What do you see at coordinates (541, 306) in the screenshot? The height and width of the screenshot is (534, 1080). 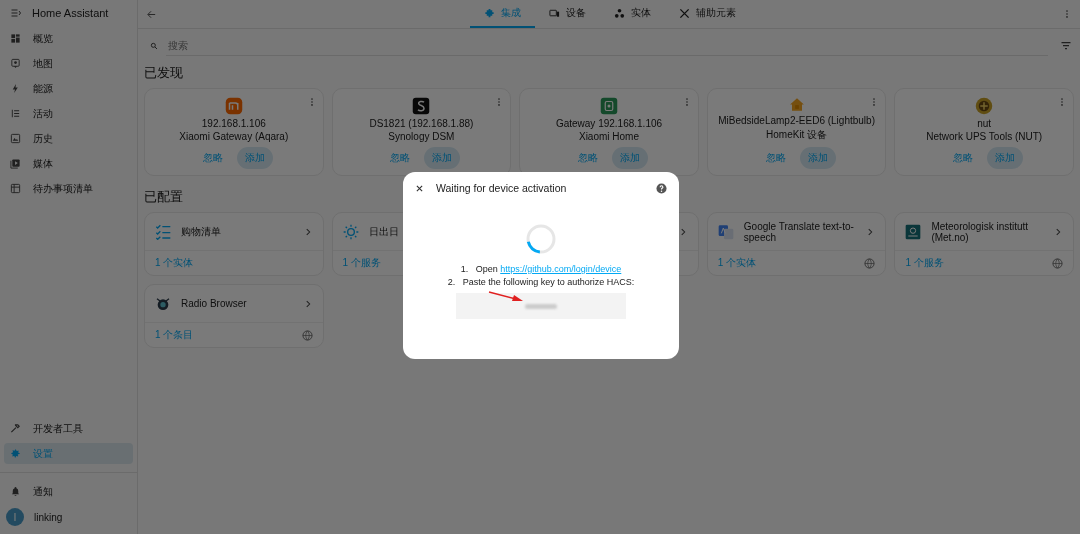 I see `blurred-key` at bounding box center [541, 306].